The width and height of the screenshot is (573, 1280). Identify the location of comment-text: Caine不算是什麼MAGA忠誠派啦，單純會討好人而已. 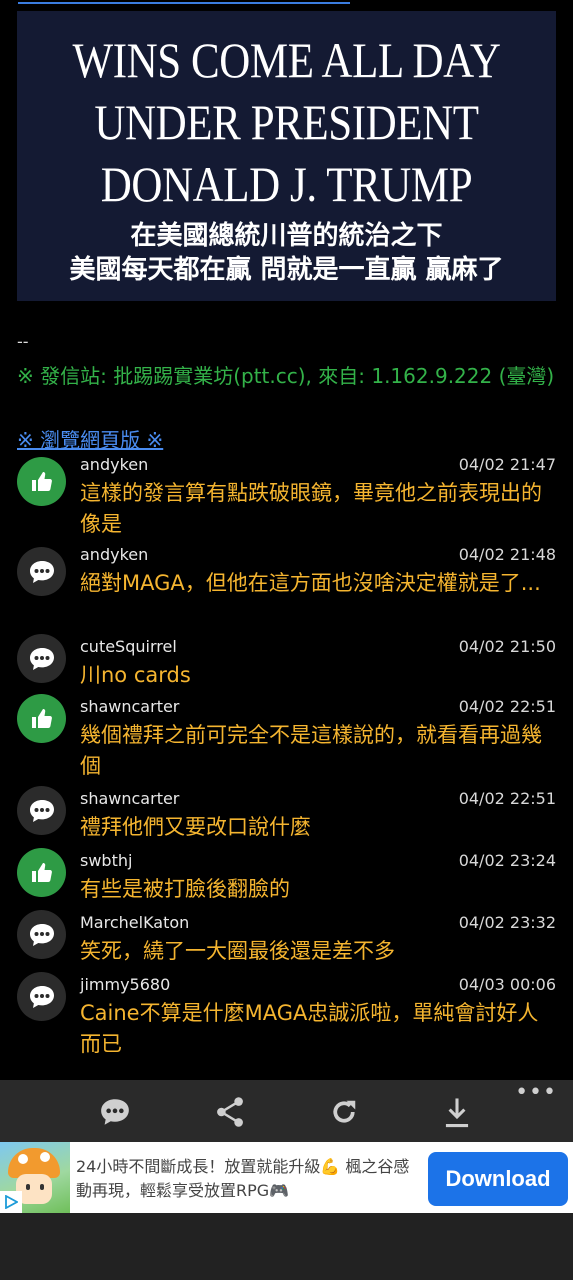
(309, 1028).